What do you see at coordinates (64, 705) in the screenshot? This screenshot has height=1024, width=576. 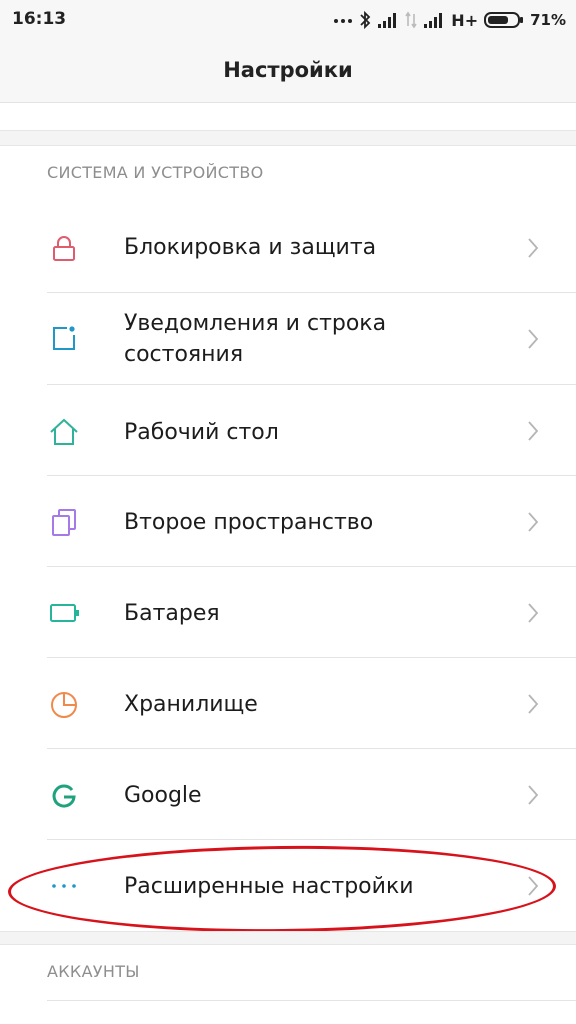 I see `storage-pie-icon` at bounding box center [64, 705].